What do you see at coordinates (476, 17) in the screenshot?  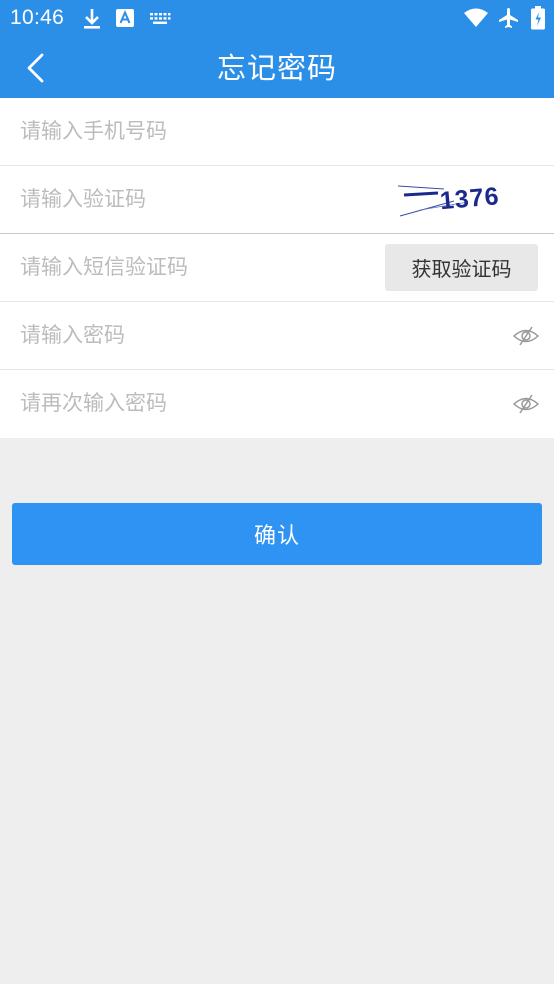 I see `wifi-icon` at bounding box center [476, 17].